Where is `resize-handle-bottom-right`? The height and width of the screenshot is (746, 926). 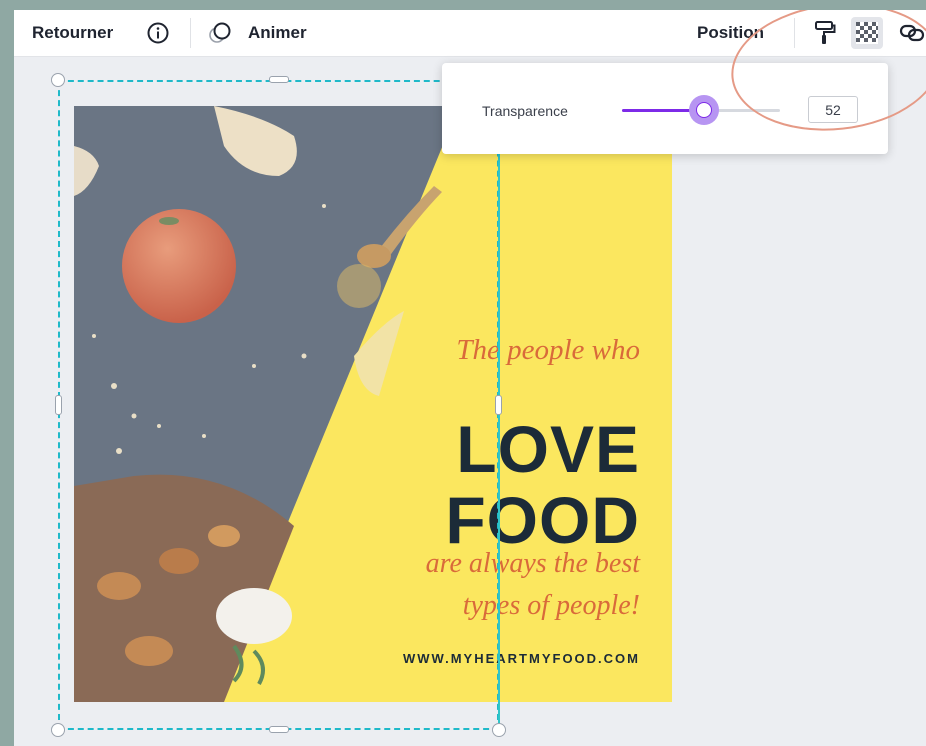 resize-handle-bottom-right is located at coordinates (499, 730).